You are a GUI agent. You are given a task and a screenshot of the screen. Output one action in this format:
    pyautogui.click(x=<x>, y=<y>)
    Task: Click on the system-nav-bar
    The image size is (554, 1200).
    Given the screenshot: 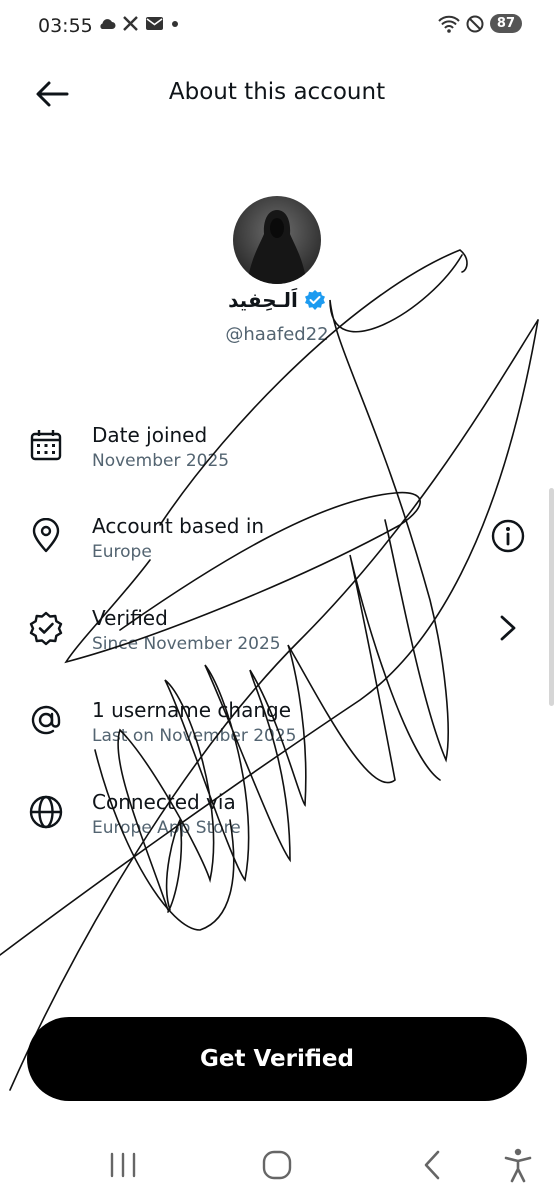 What is the action you would take?
    pyautogui.click(x=277, y=1165)
    